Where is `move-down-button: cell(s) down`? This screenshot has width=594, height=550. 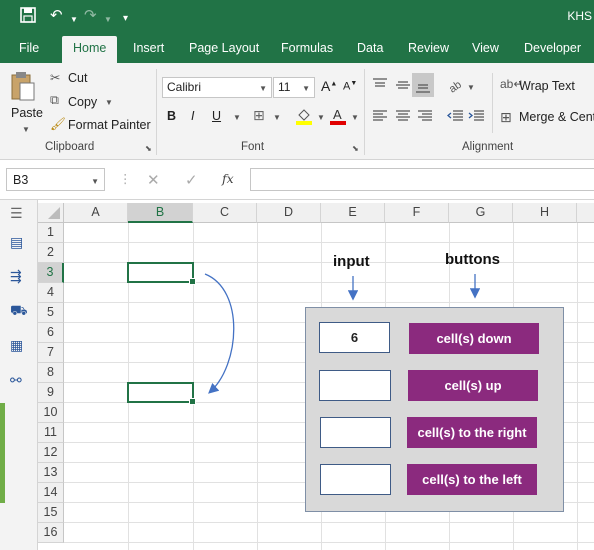 move-down-button: cell(s) down is located at coordinates (474, 338).